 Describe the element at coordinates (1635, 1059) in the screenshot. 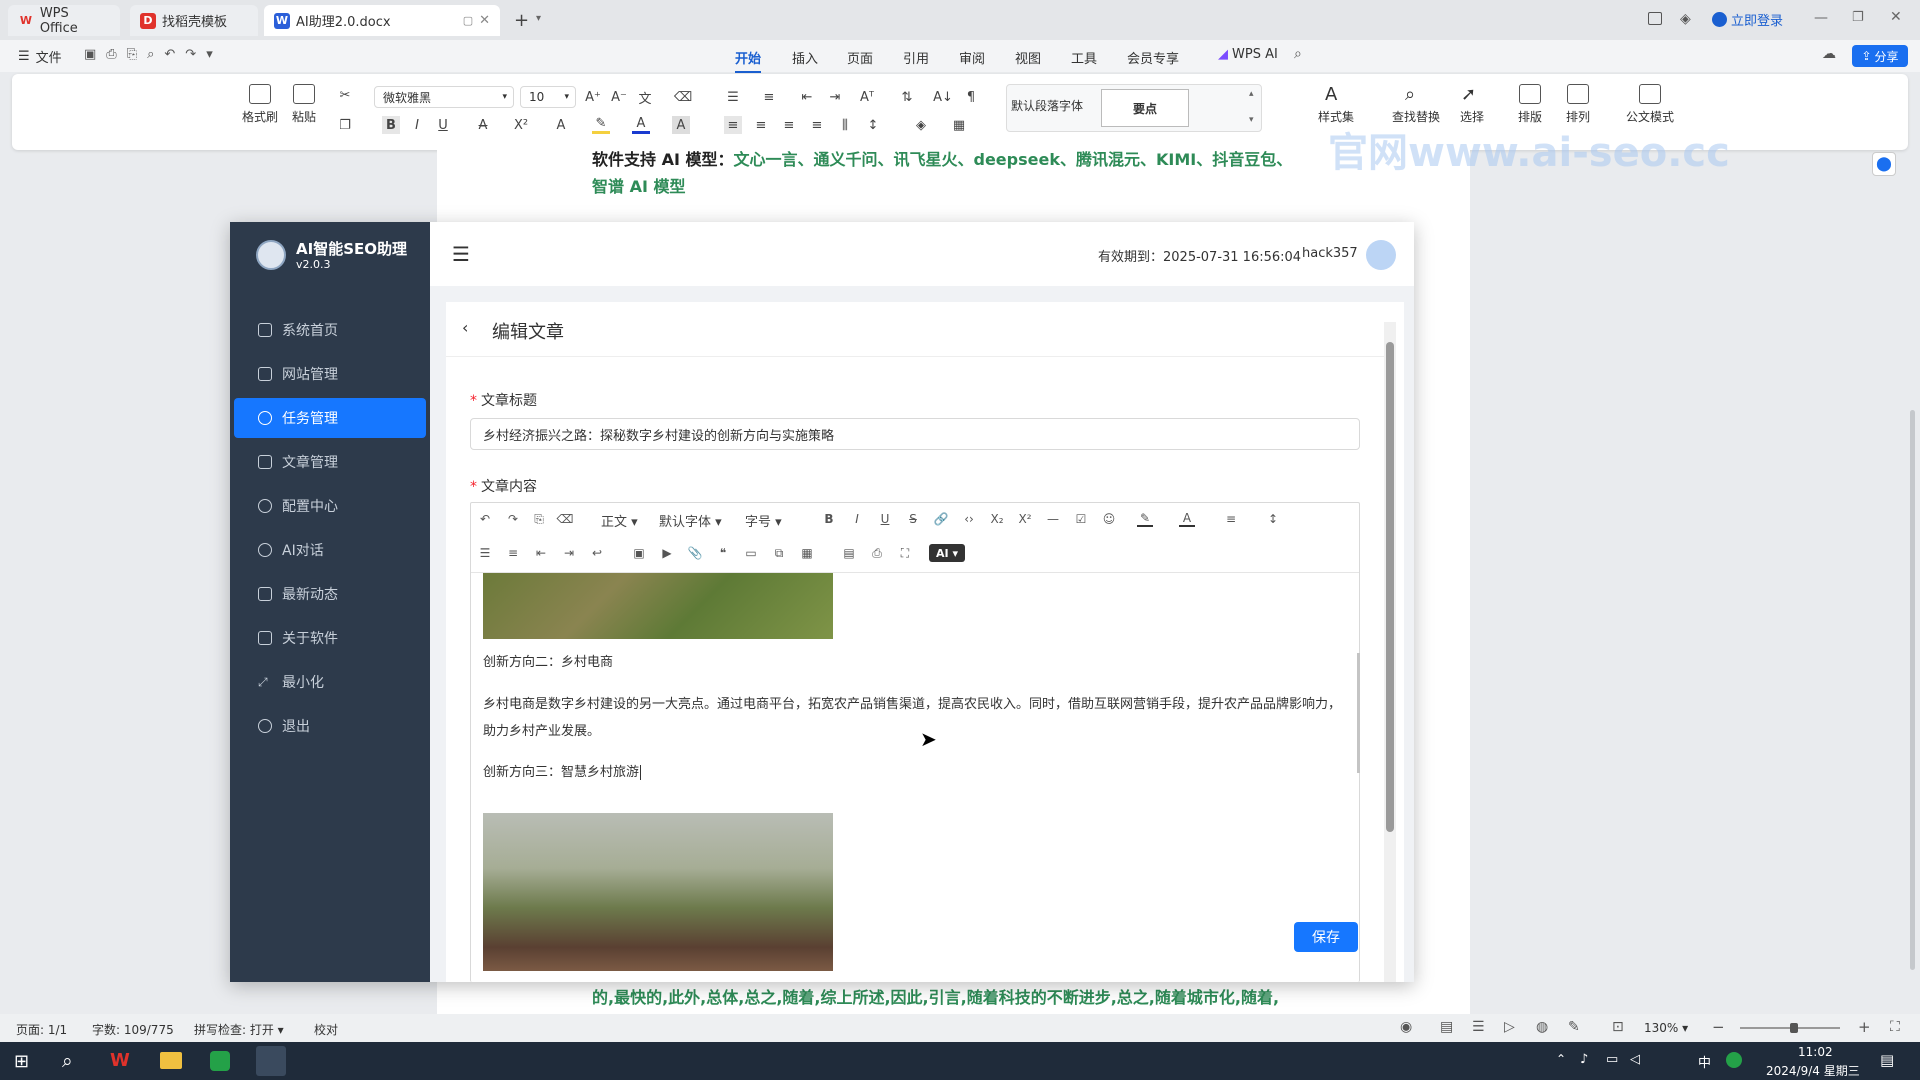

I see `volume-icon: ◁` at that location.